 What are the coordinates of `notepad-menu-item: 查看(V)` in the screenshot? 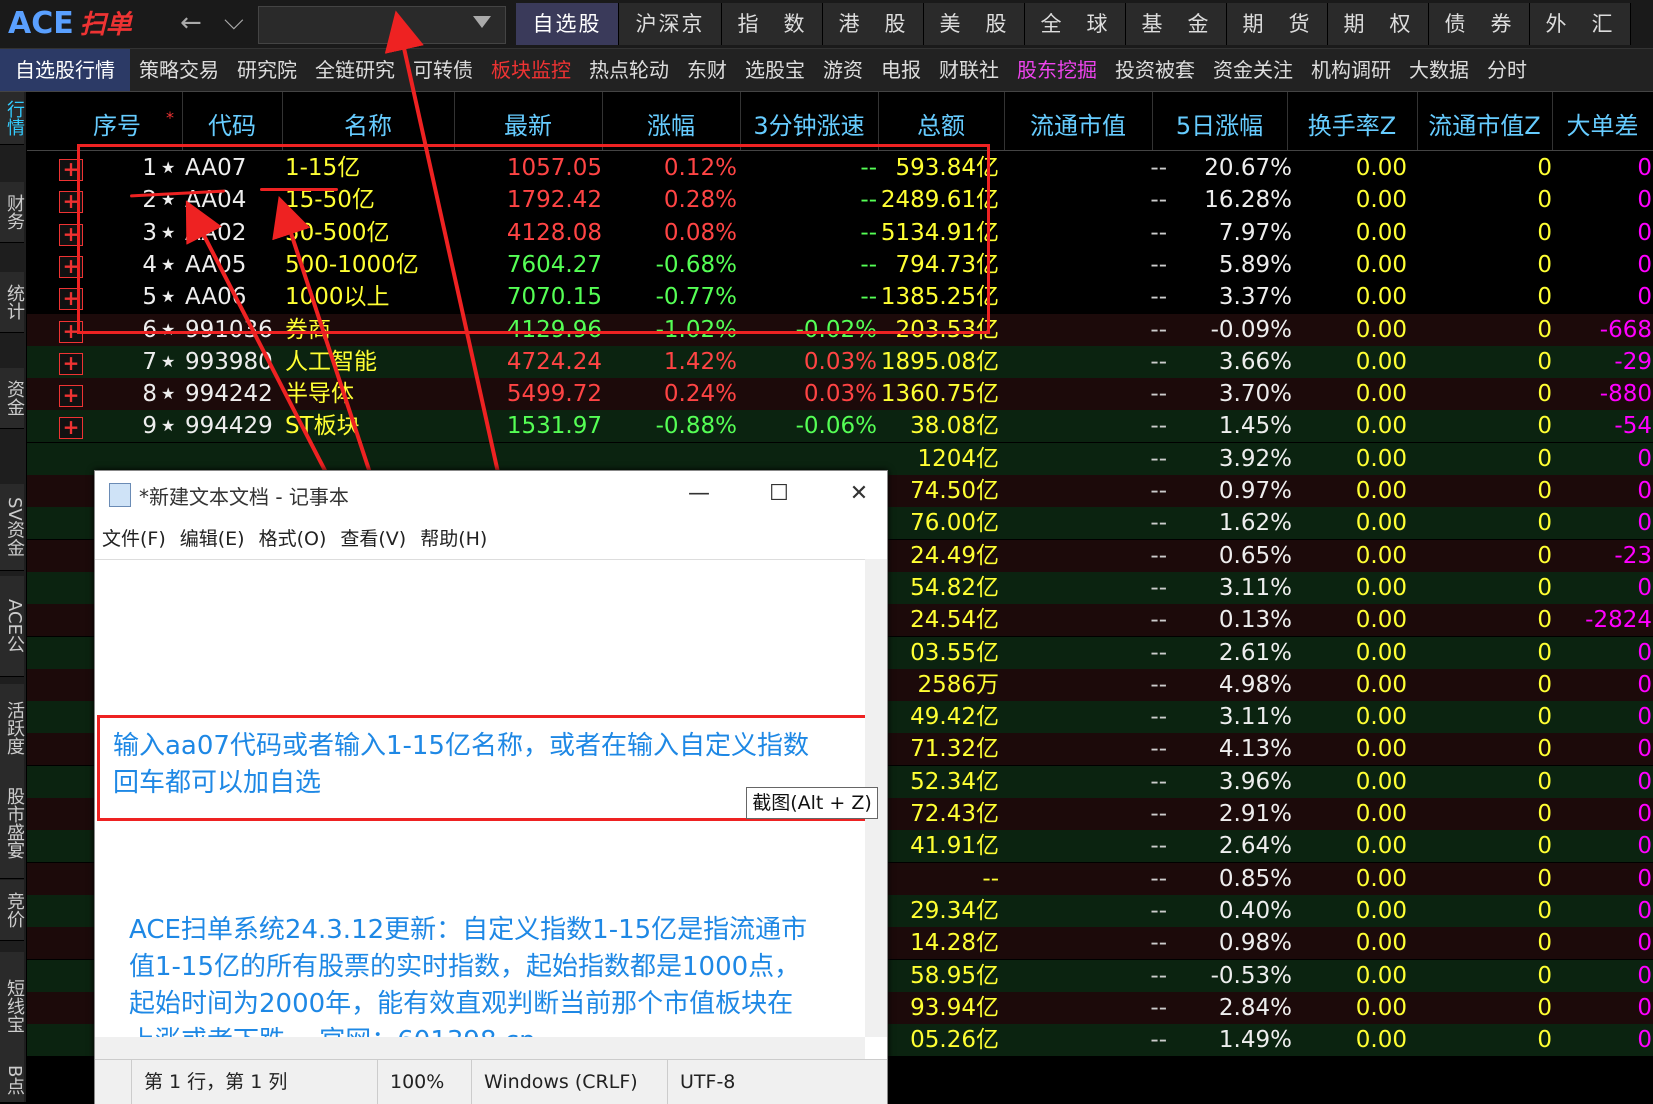 It's located at (373, 539).